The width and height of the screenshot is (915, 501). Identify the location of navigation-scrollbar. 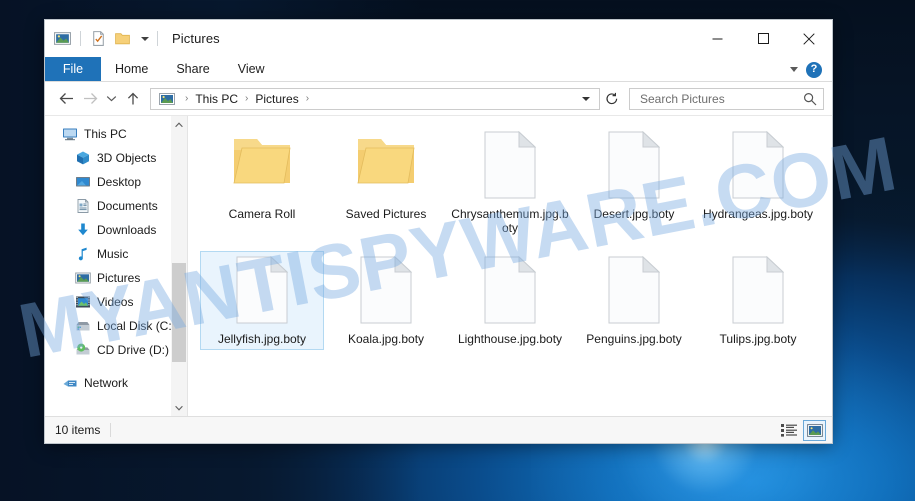
(179, 266).